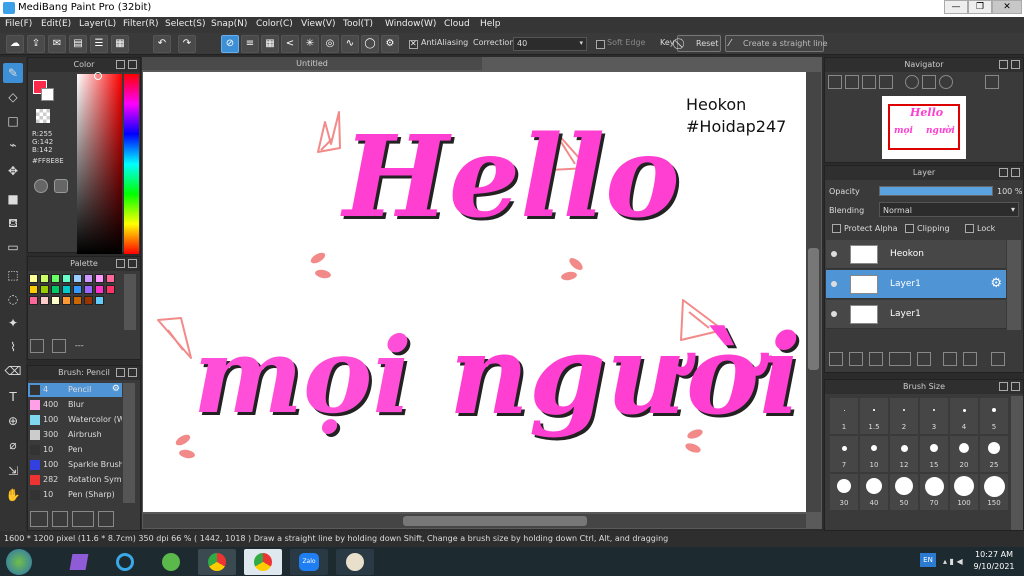 The height and width of the screenshot is (576, 1024). What do you see at coordinates (994, 561) in the screenshot?
I see `clock: 10:27 AM 9/10/2021` at bounding box center [994, 561].